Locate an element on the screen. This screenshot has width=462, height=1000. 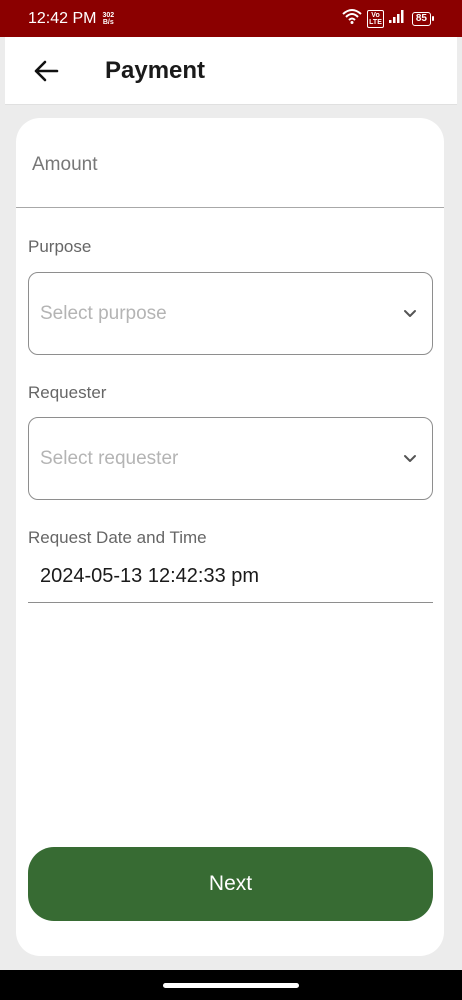
request-date-value: 2024-05-13 12:42:33 pm is located at coordinates (149, 576).